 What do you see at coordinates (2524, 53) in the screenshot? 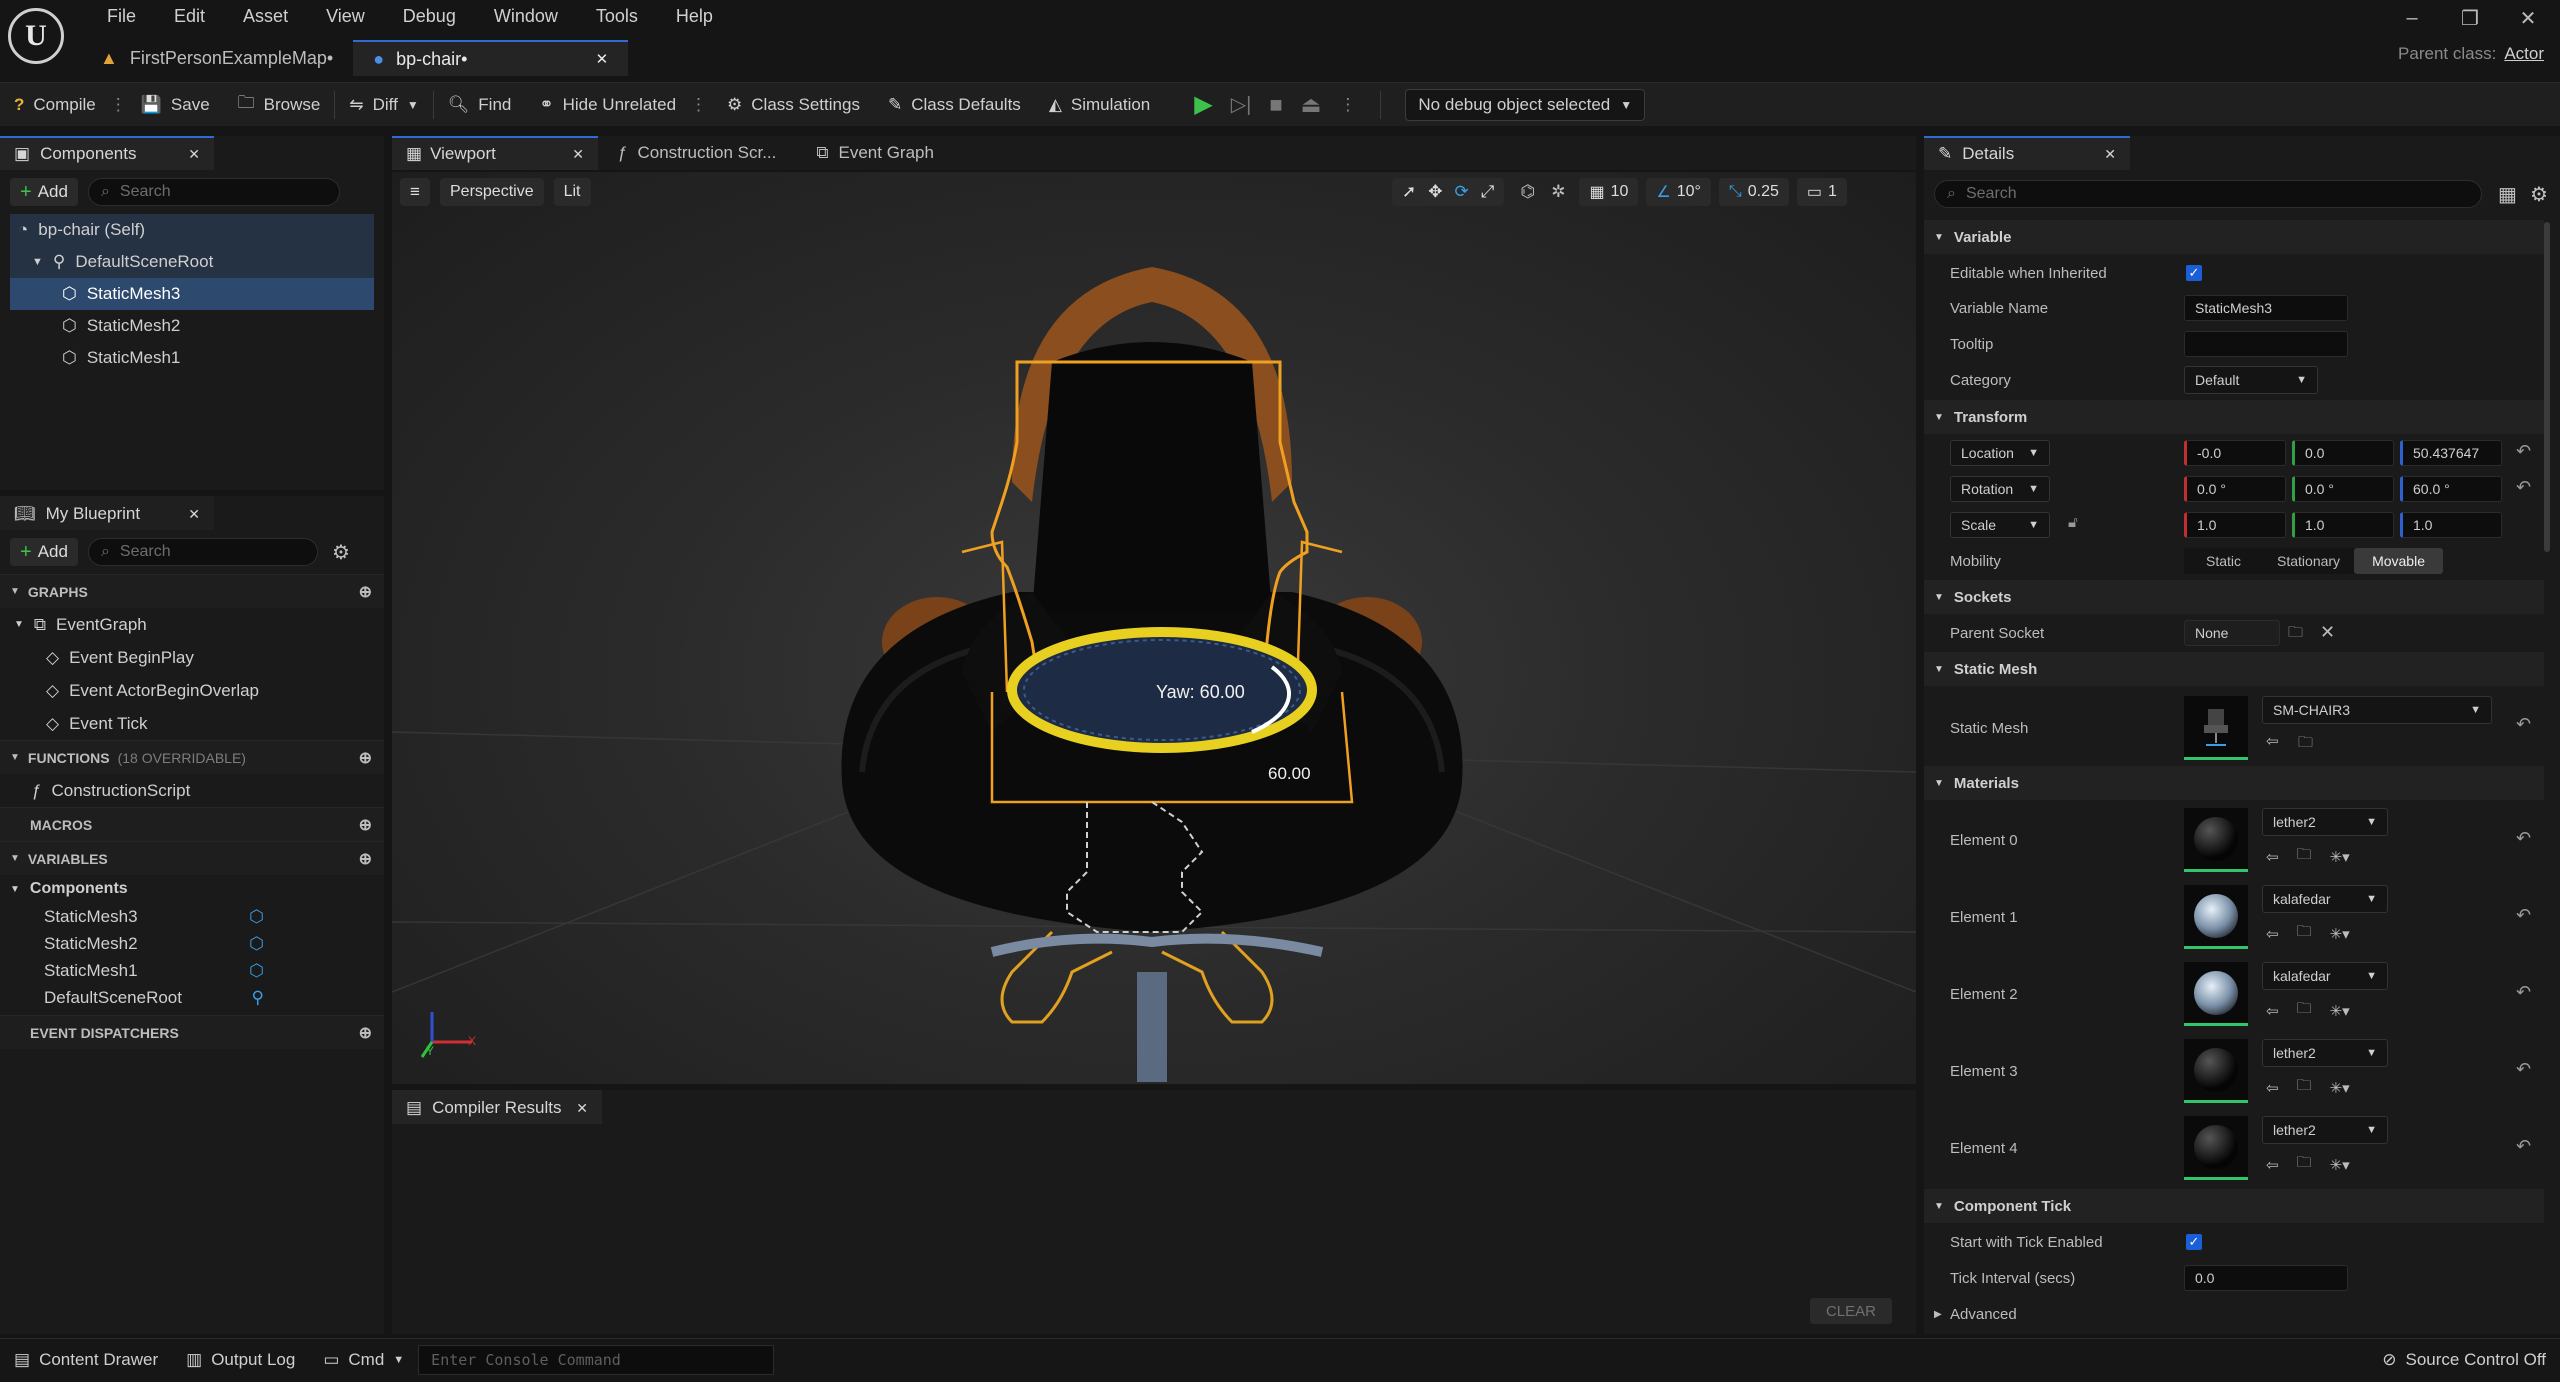
I see `parent-class-link: Actor` at bounding box center [2524, 53].